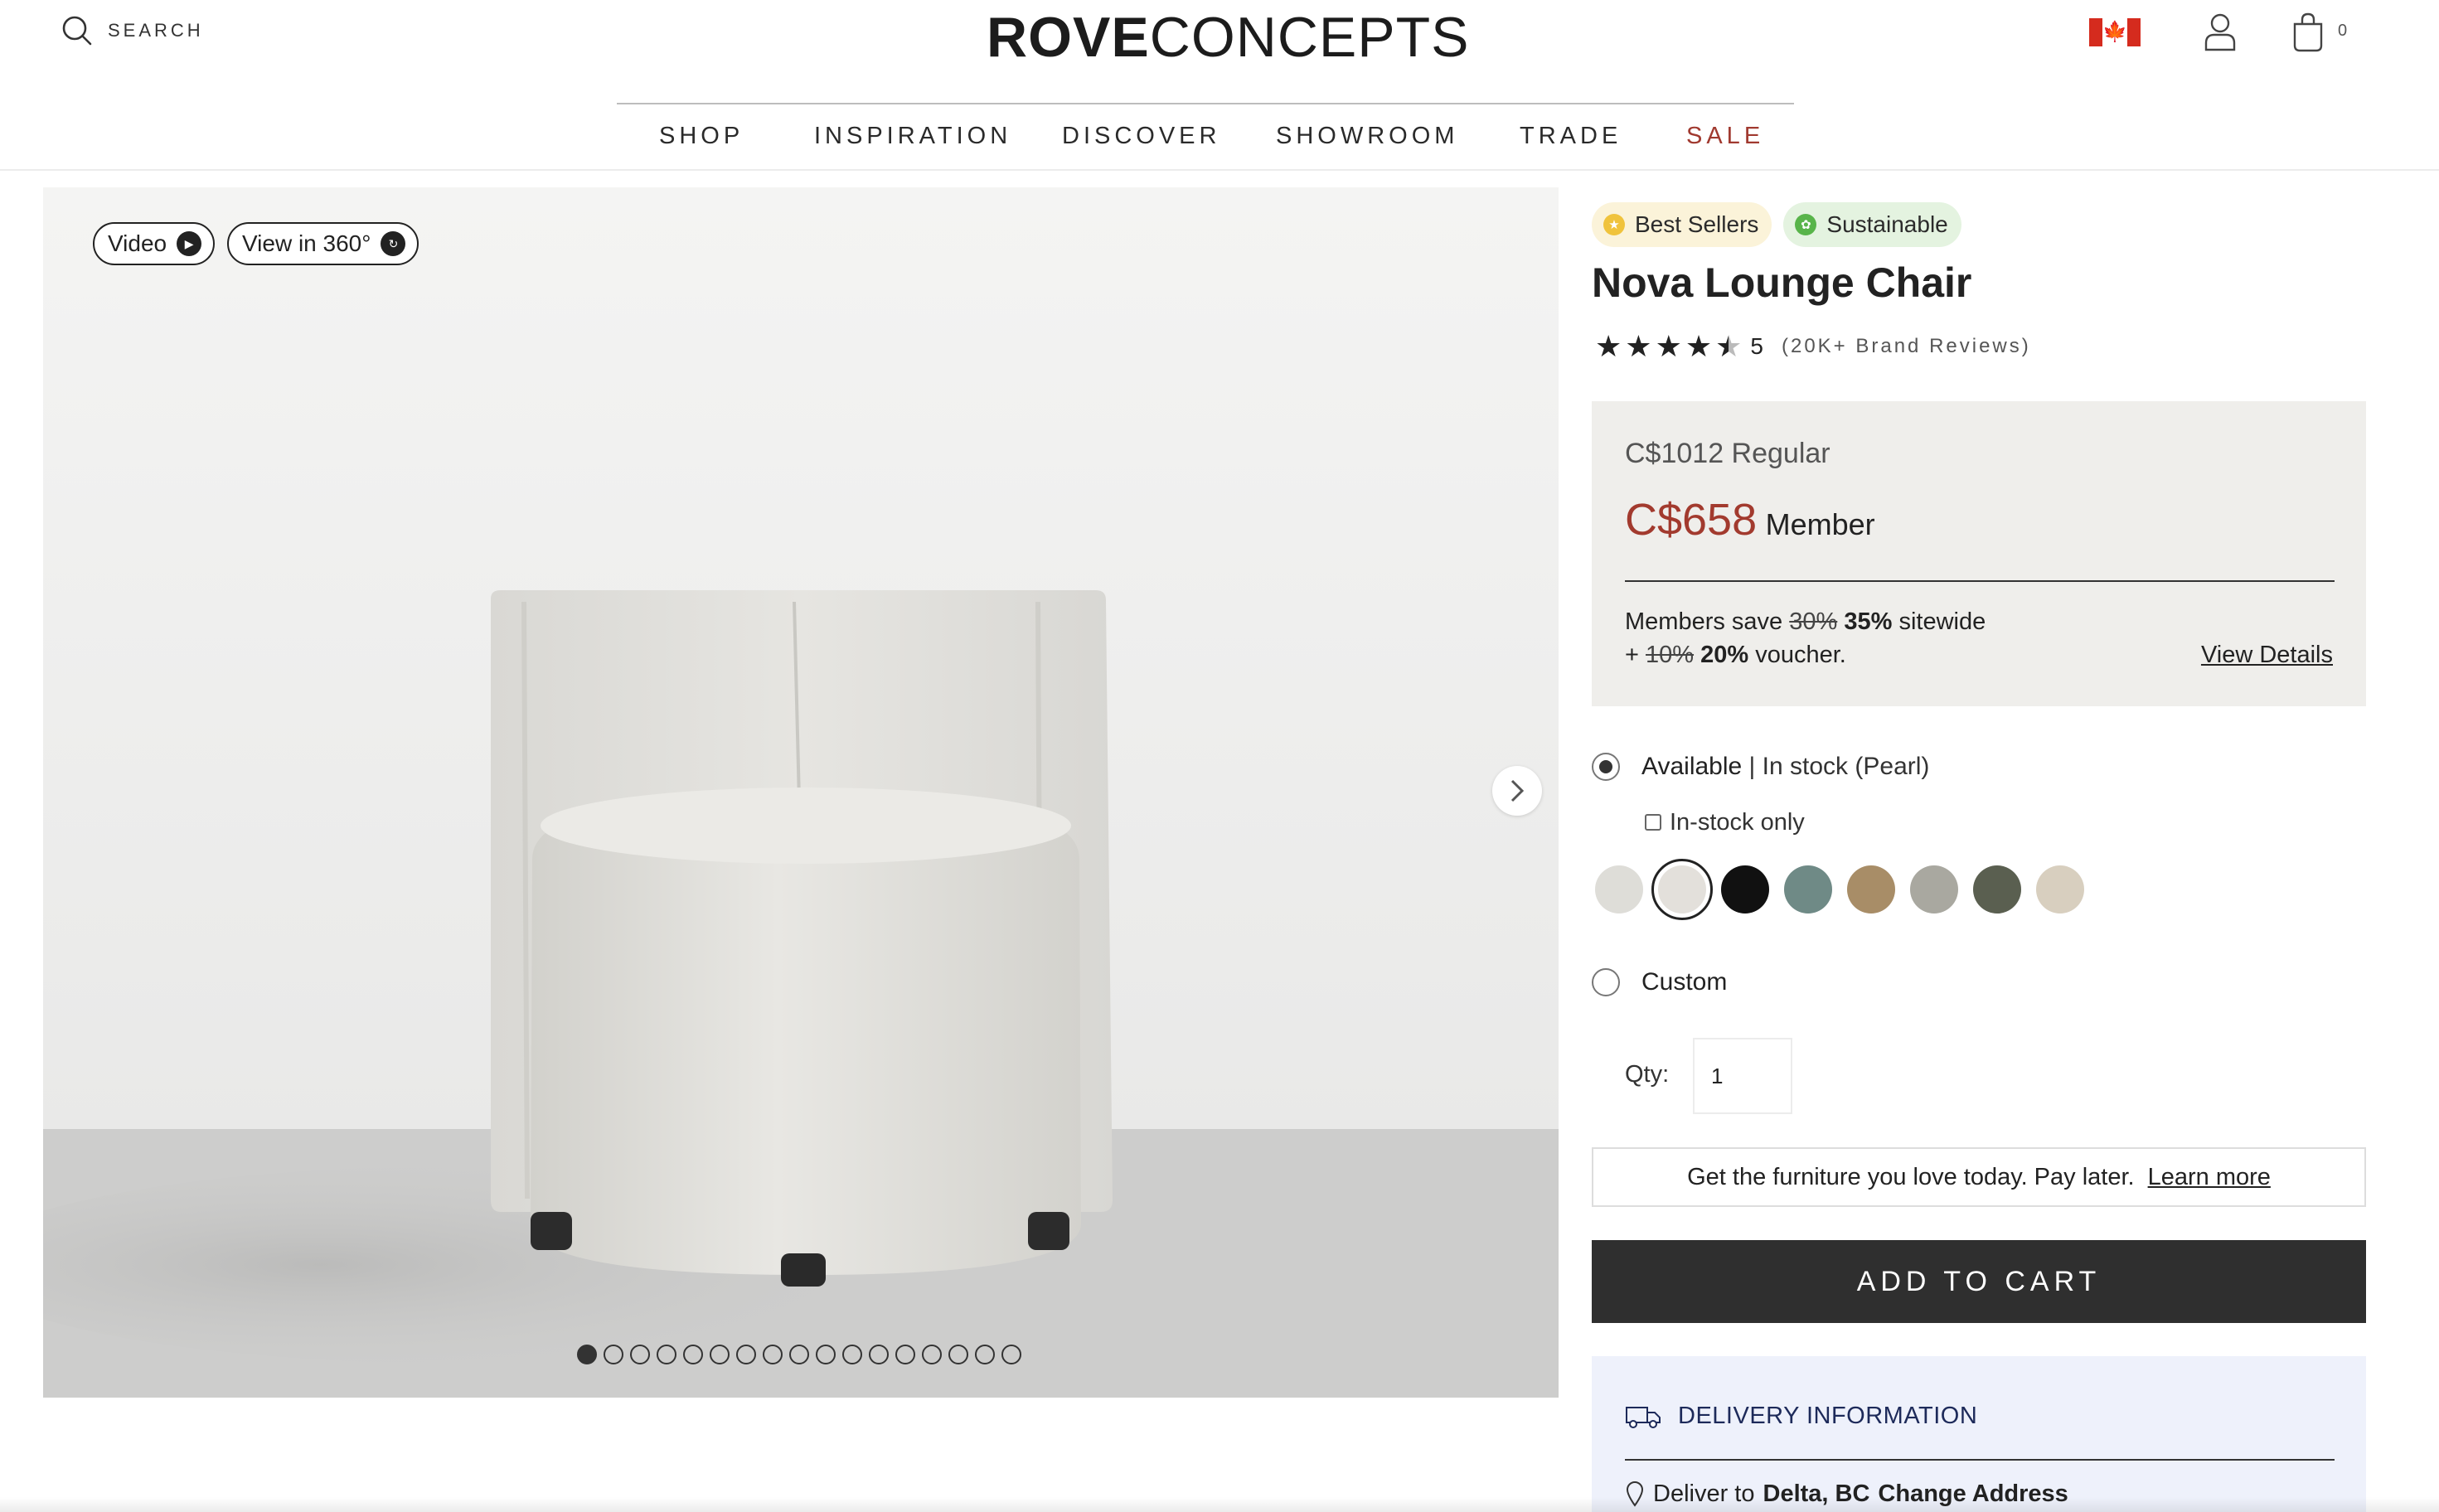 The image size is (2439, 1512). What do you see at coordinates (1606, 982) in the screenshot?
I see `custom-radio` at bounding box center [1606, 982].